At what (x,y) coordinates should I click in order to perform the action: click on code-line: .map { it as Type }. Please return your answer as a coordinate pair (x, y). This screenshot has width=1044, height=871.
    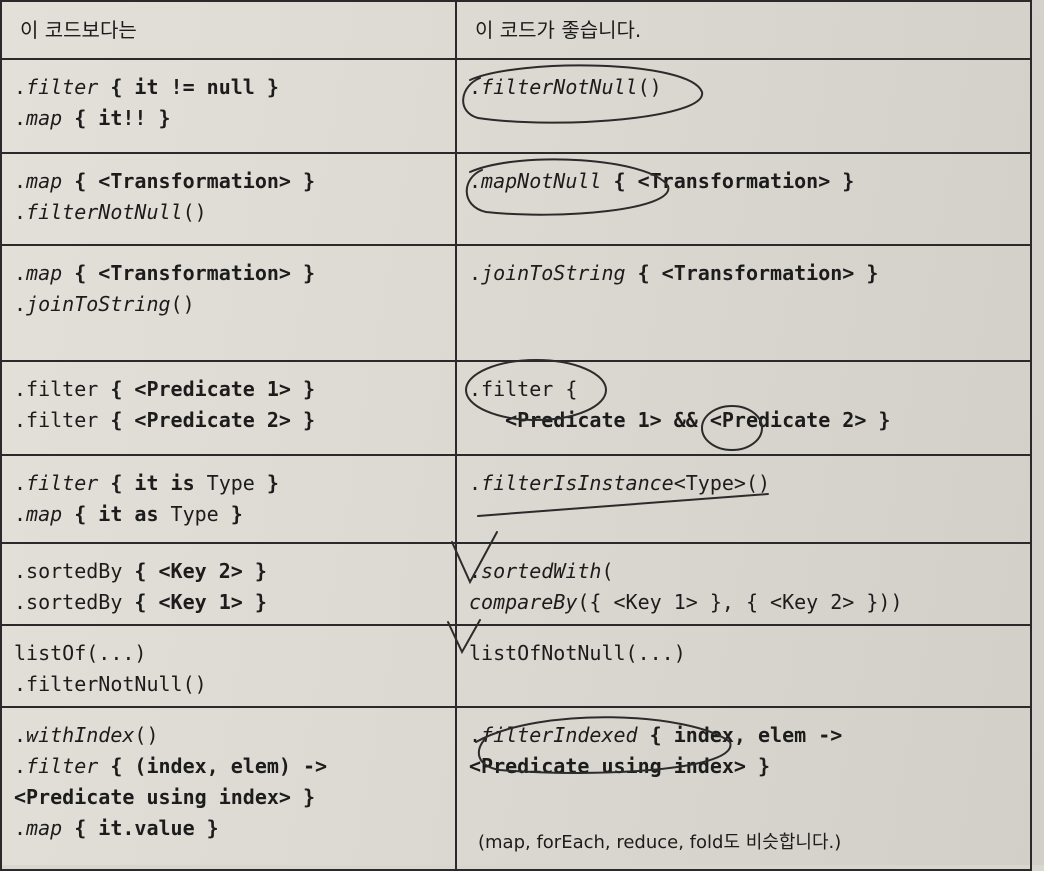
    Looking at the image, I should click on (227, 514).